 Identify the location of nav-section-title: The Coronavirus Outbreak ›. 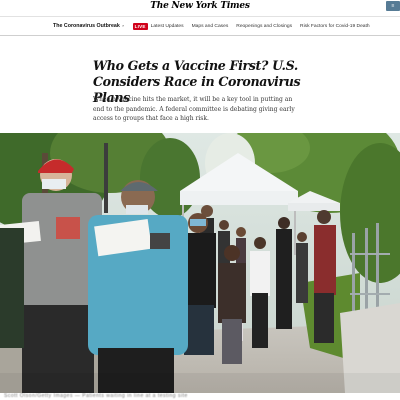
(88, 26).